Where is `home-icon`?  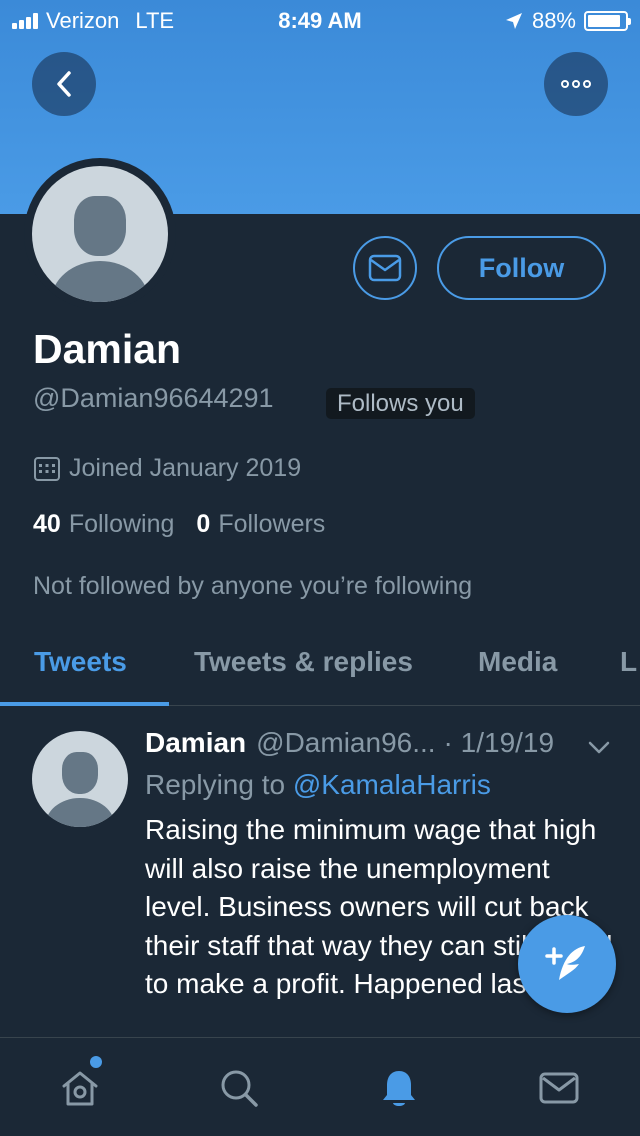 home-icon is located at coordinates (80, 1088).